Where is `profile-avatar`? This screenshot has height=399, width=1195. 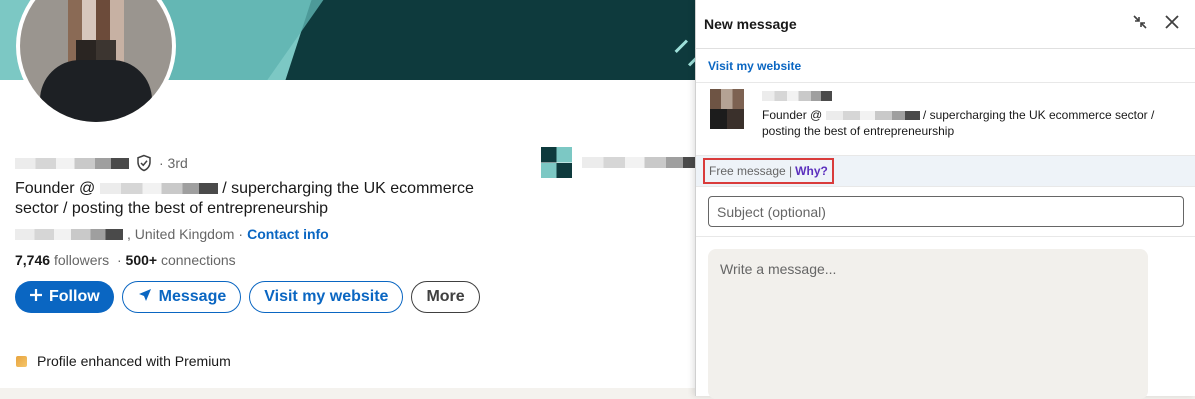
profile-avatar is located at coordinates (96, 63).